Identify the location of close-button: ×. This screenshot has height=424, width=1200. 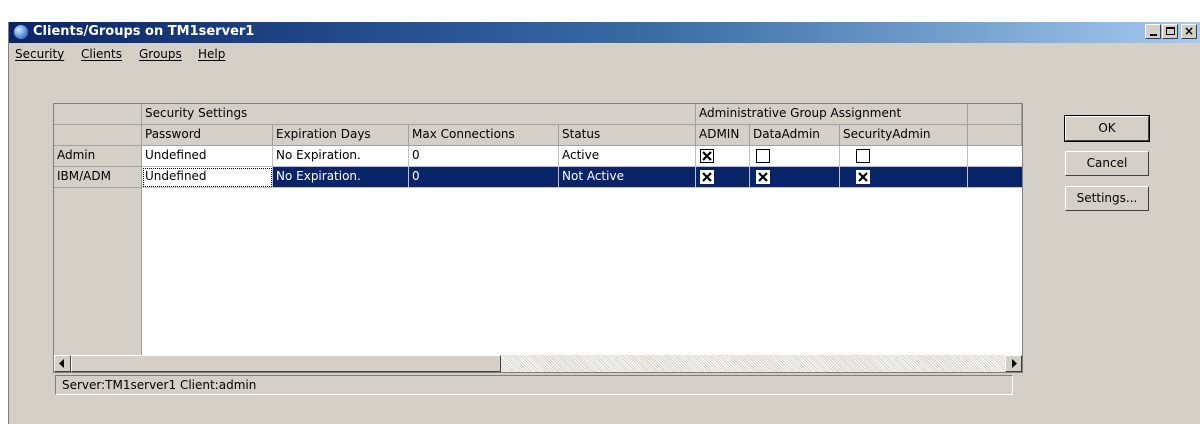
(1189, 31).